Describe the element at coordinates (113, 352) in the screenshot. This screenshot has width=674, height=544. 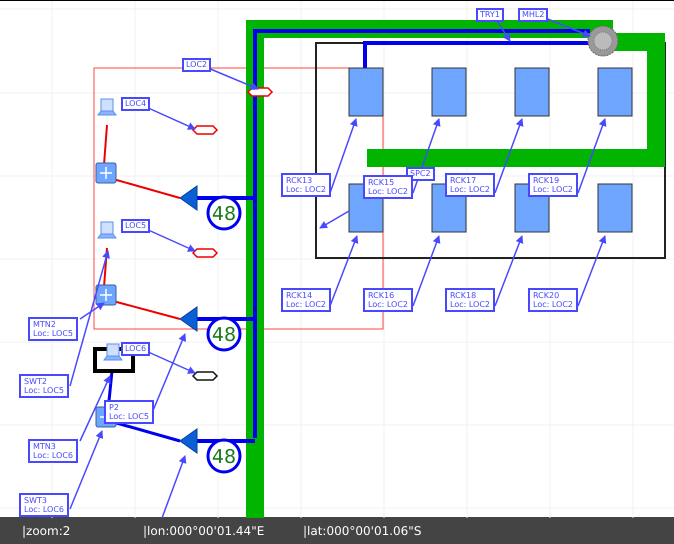
I see `computer-icon` at that location.